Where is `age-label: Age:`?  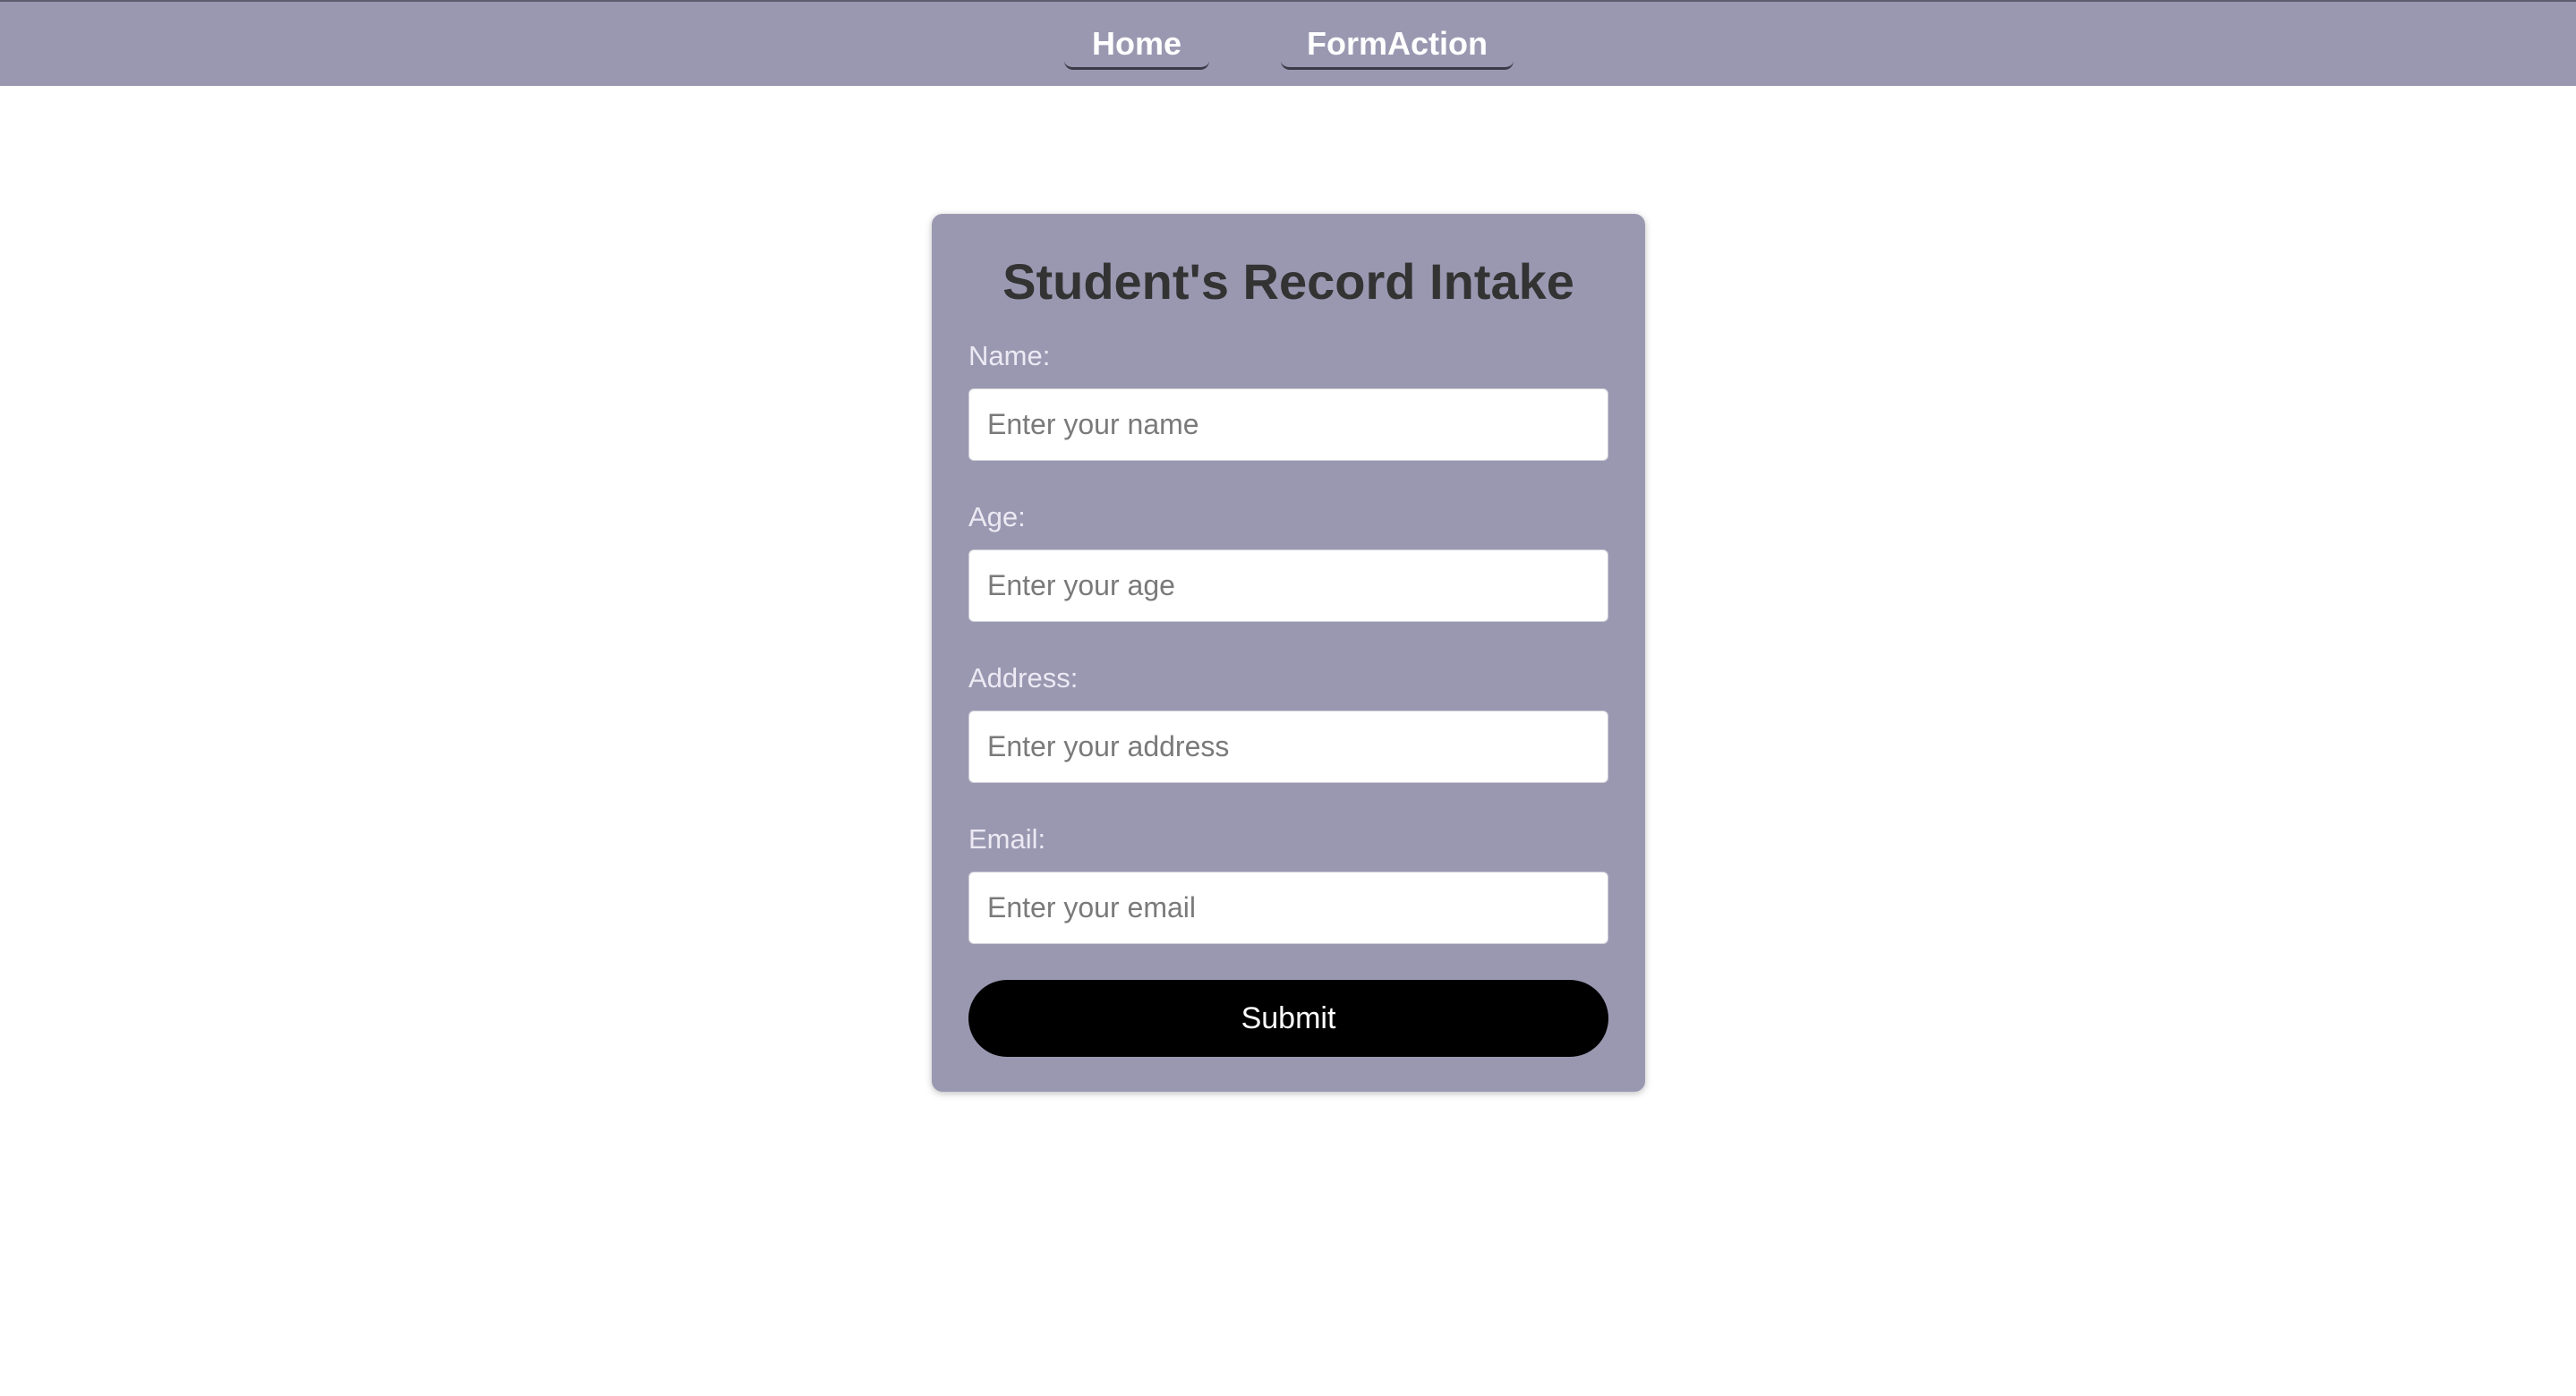
age-label: Age: is located at coordinates (997, 516).